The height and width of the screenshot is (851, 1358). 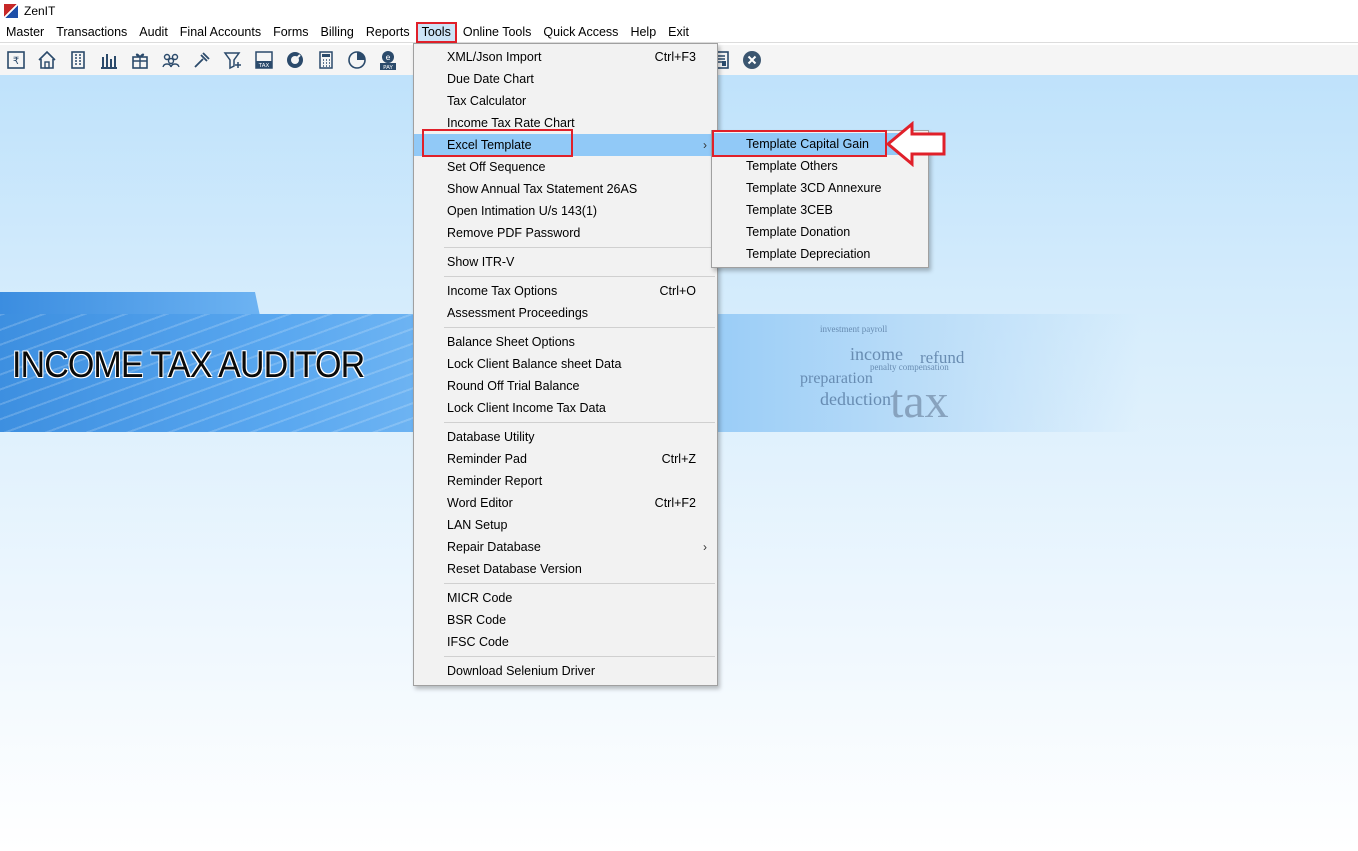 I want to click on gauge-icon, so click(x=295, y=60).